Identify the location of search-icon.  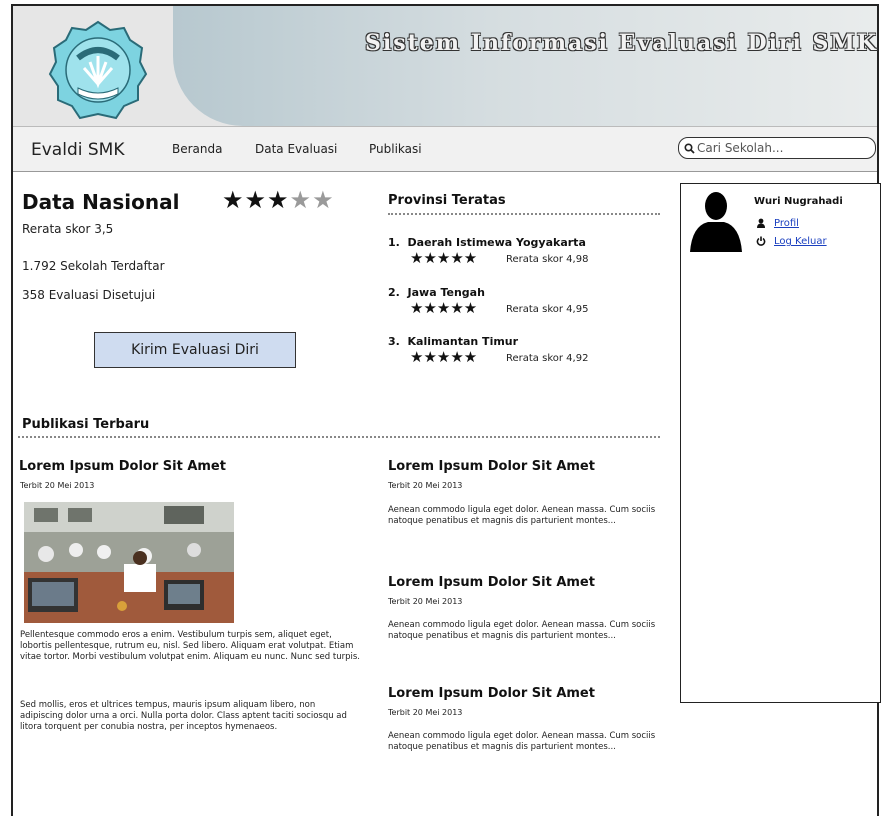
(689, 148).